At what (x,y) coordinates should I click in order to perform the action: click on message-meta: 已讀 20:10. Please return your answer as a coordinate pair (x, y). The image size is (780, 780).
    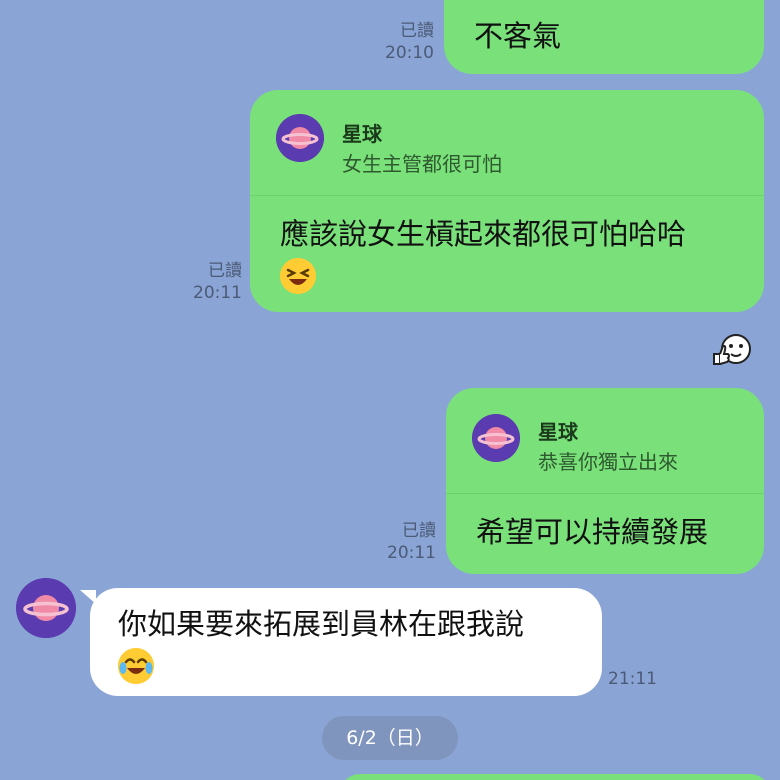
    Looking at the image, I should click on (402, 42).